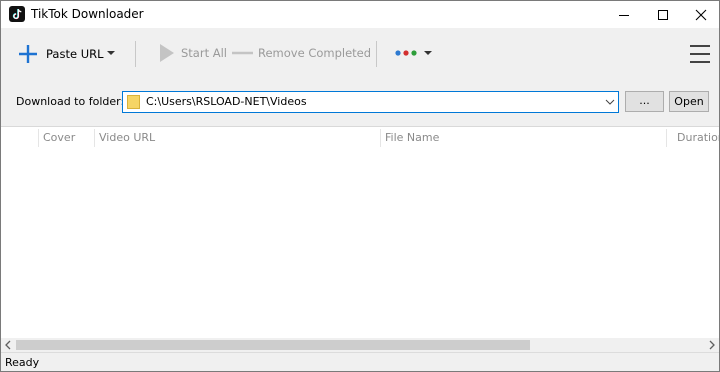 The height and width of the screenshot is (372, 720). What do you see at coordinates (273, 345) in the screenshot?
I see `scrollbar-thumb` at bounding box center [273, 345].